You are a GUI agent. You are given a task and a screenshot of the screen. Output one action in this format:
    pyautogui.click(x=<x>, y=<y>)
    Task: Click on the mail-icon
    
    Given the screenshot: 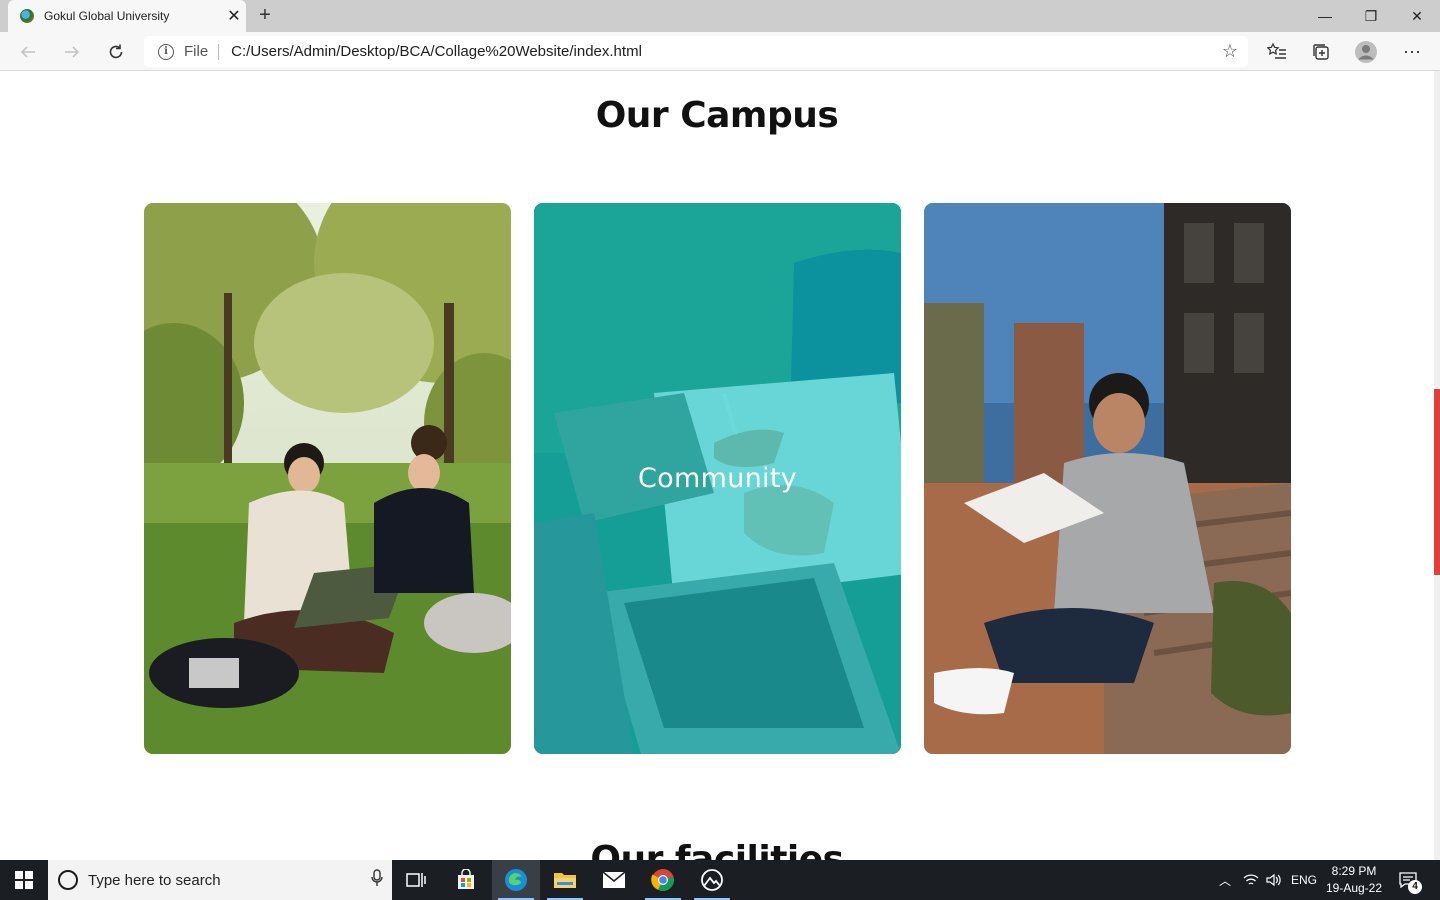 What is the action you would take?
    pyautogui.click(x=614, y=879)
    